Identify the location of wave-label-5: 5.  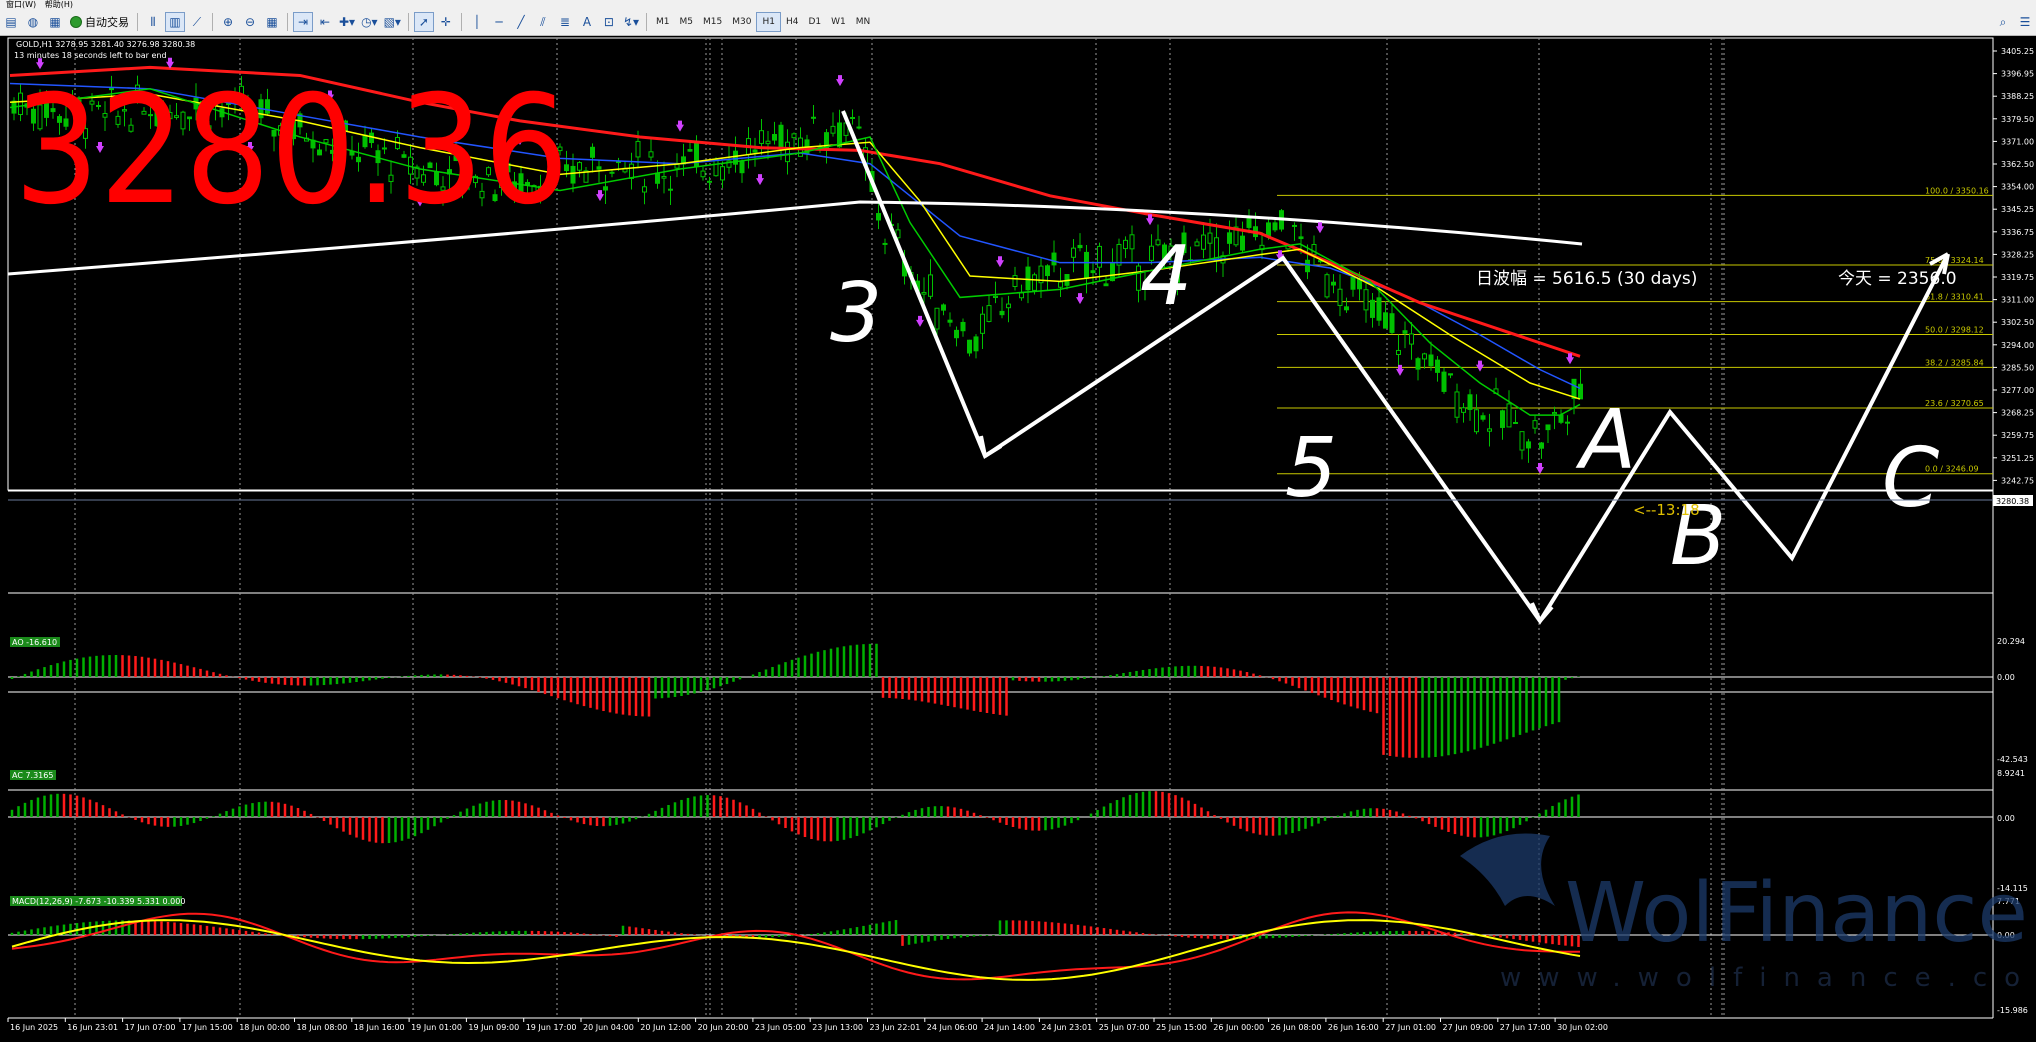
(1311, 468).